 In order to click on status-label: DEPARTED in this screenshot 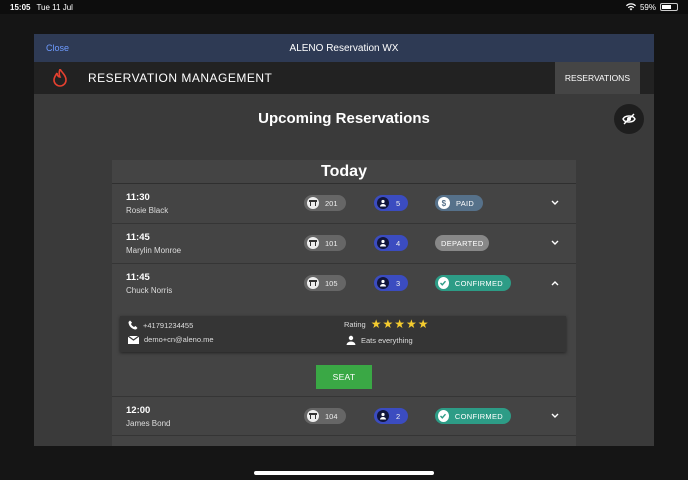, I will do `click(462, 243)`.